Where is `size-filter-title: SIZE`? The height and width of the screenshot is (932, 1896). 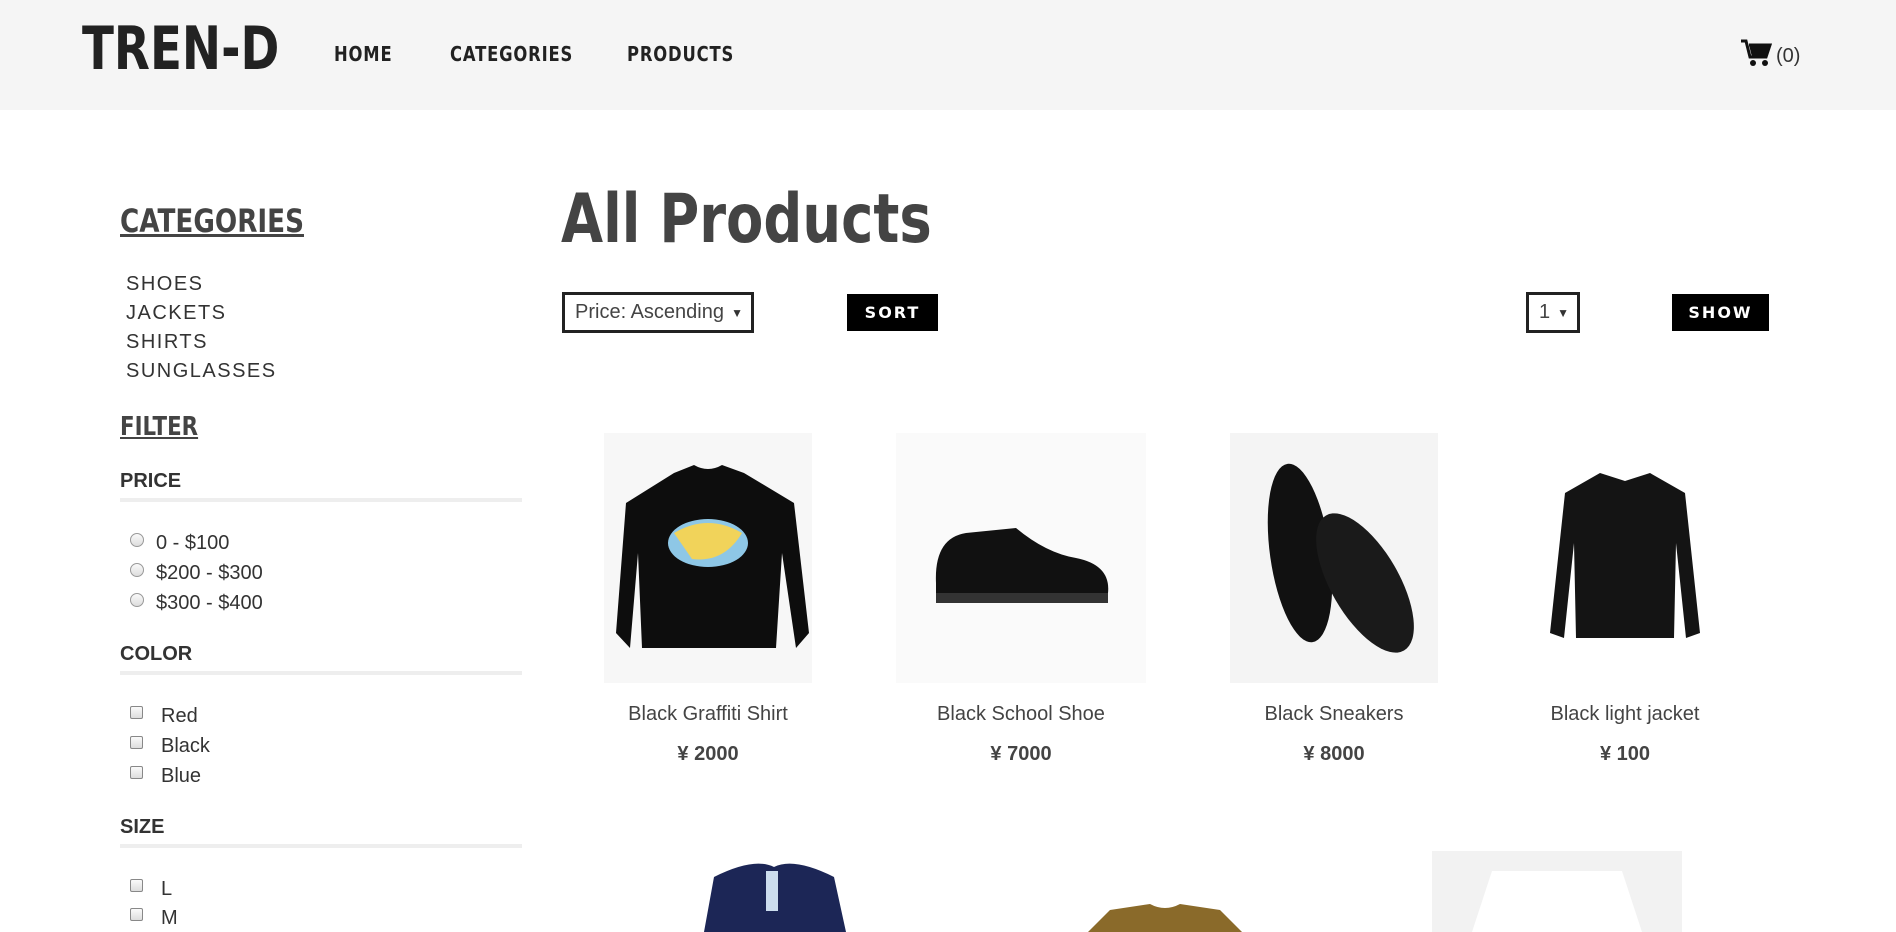
size-filter-title: SIZE is located at coordinates (142, 827).